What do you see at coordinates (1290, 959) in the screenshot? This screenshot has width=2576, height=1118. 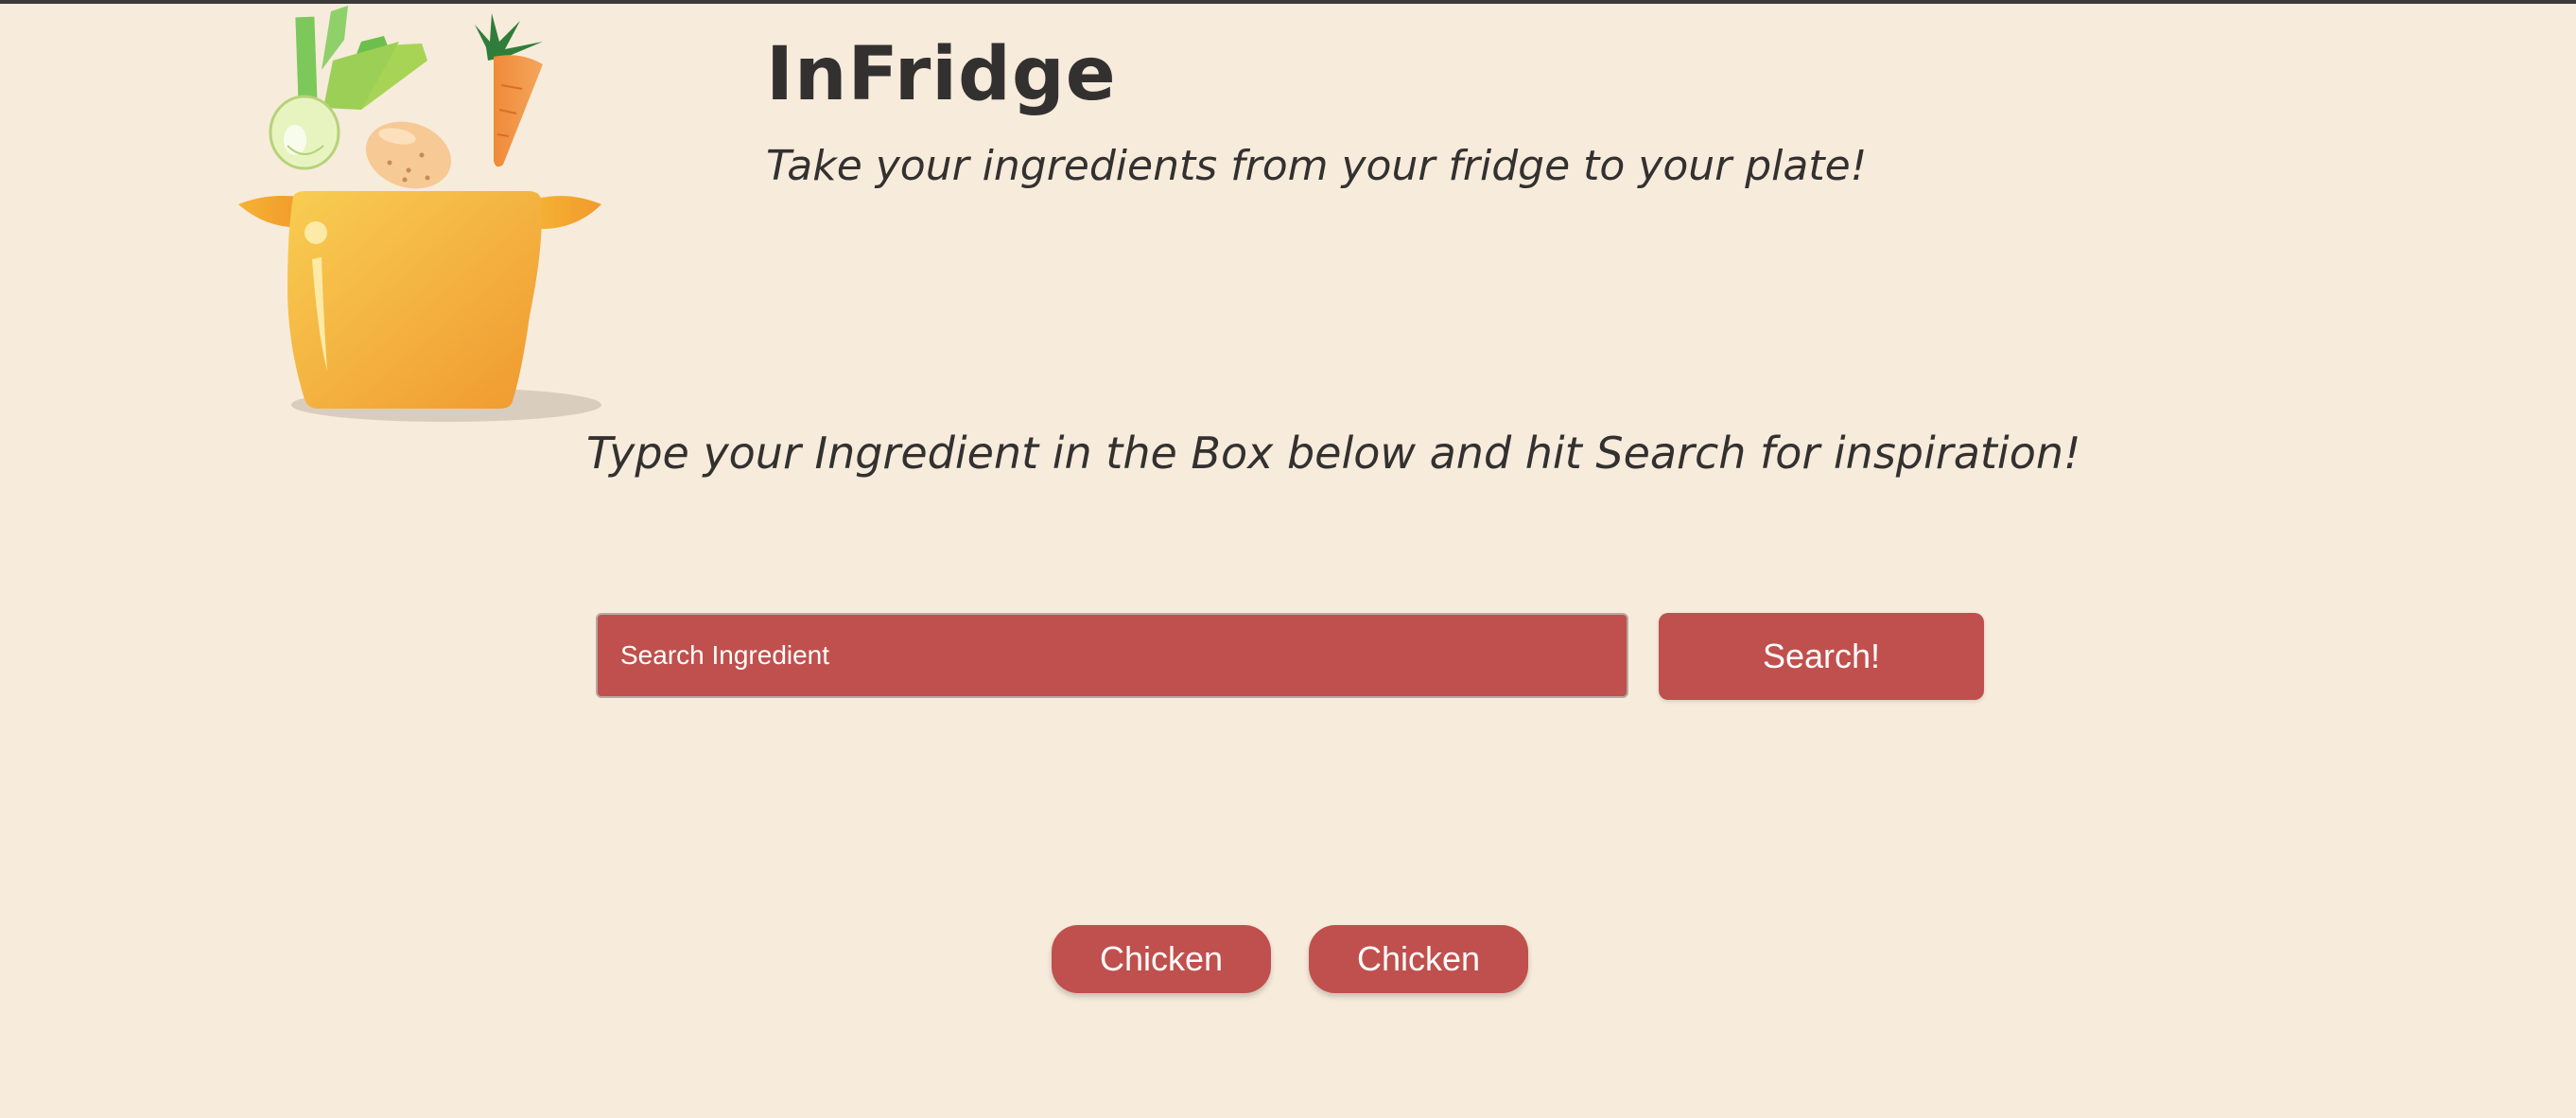 I see `recent-searches: Chicken Chicken` at bounding box center [1290, 959].